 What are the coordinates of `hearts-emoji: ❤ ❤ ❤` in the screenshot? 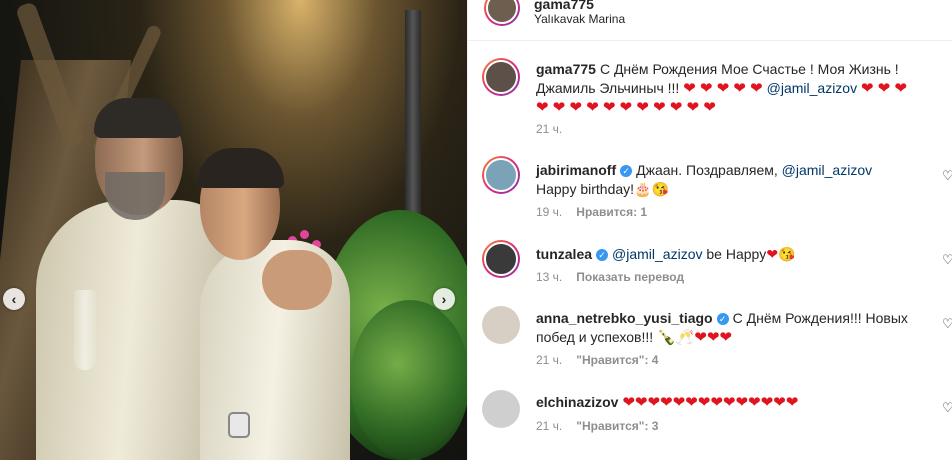 It's located at (884, 88).